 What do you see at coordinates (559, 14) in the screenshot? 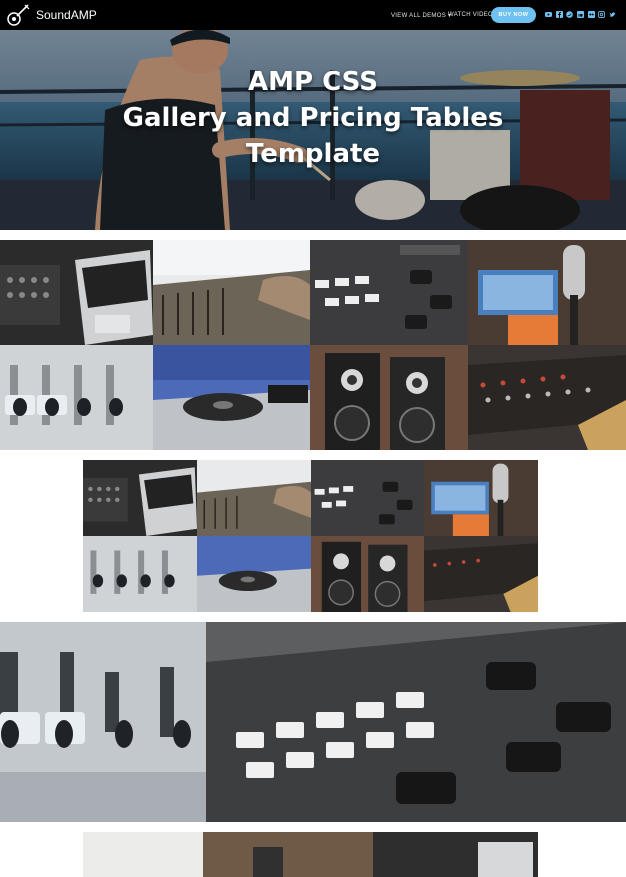
I see `facebook-icon` at bounding box center [559, 14].